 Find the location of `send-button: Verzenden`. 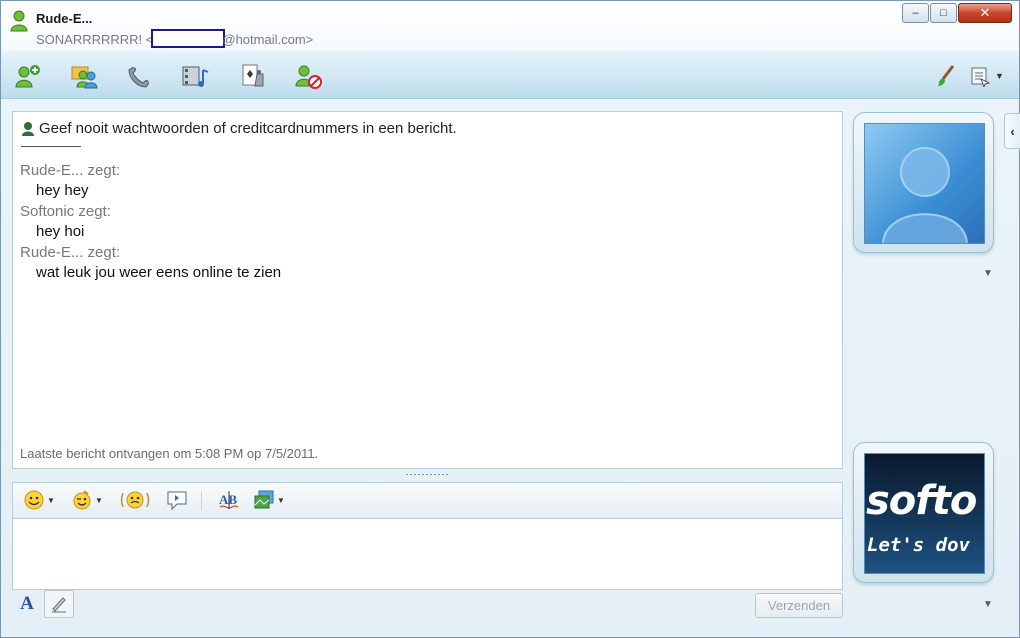

send-button: Verzenden is located at coordinates (799, 605).